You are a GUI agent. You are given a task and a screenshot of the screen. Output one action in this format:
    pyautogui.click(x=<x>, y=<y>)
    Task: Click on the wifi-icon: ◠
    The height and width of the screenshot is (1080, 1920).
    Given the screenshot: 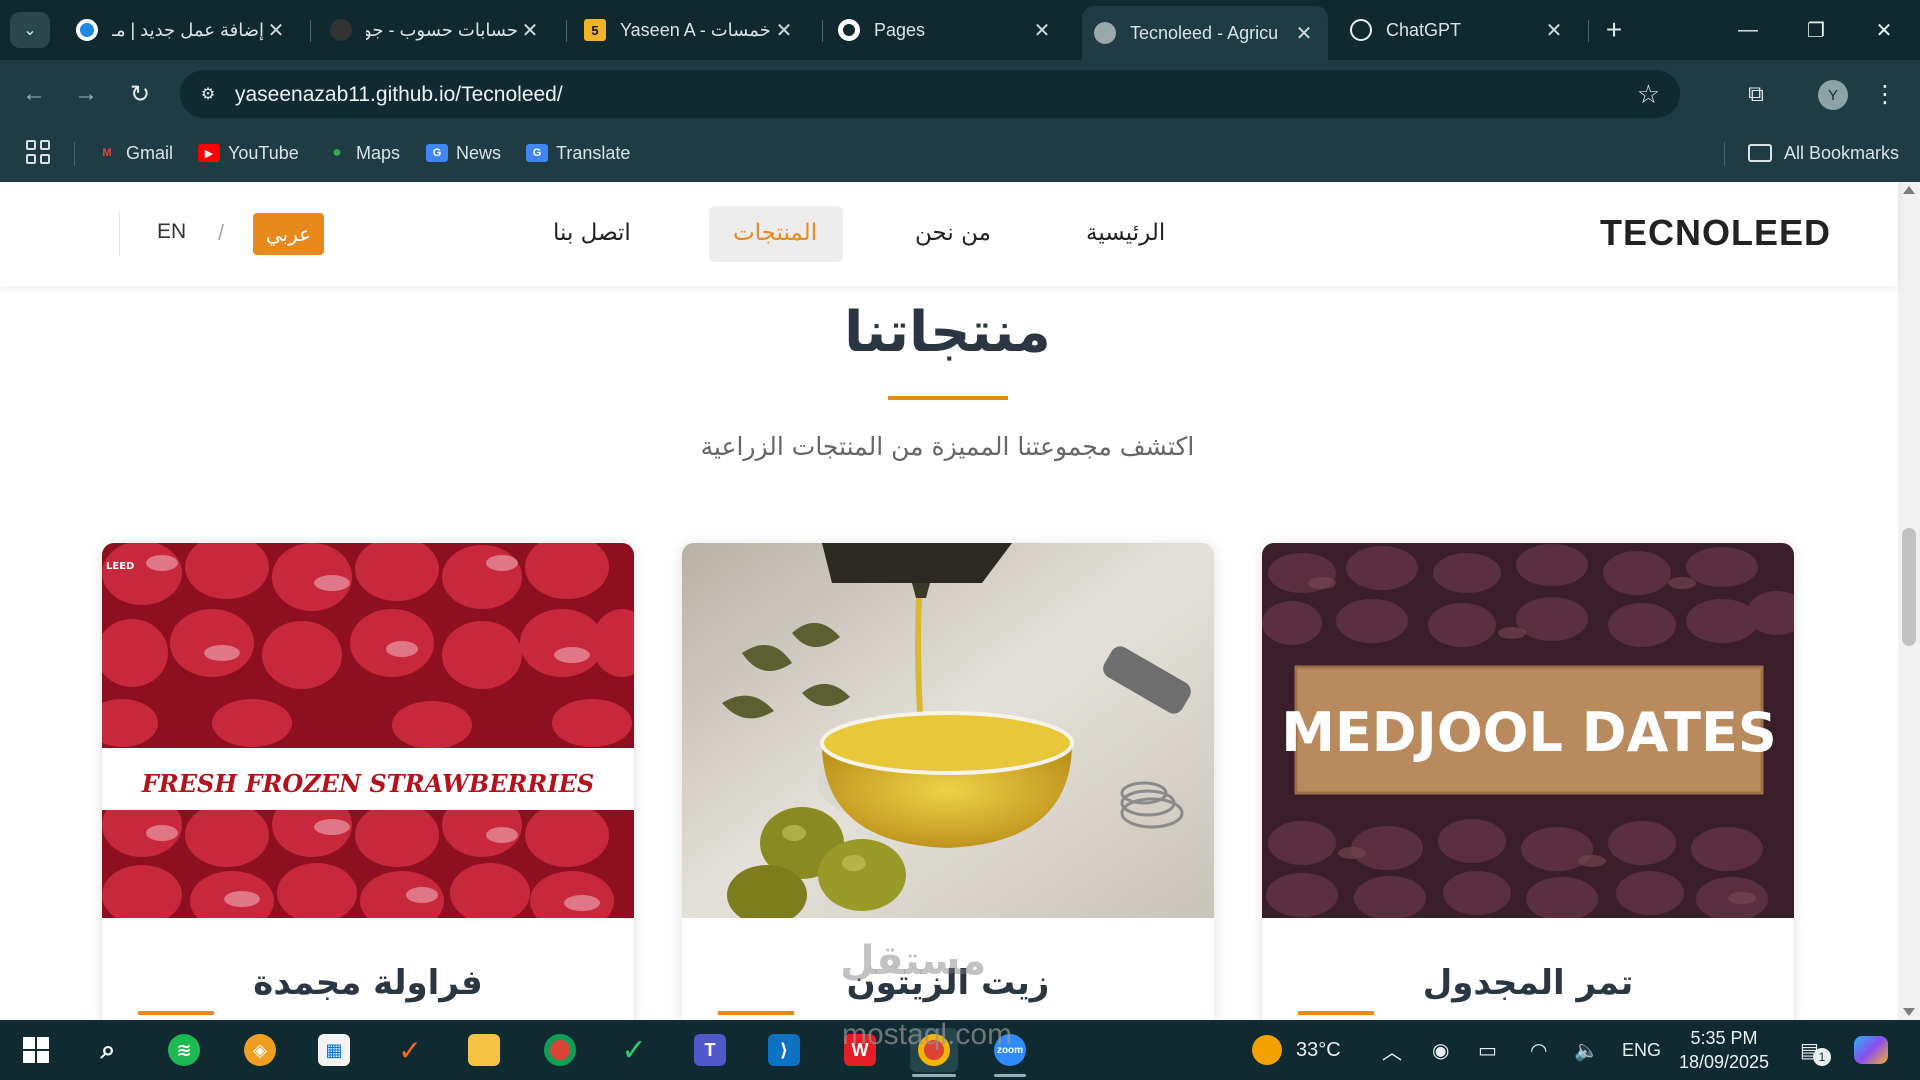 What is the action you would take?
    pyautogui.click(x=1539, y=1050)
    